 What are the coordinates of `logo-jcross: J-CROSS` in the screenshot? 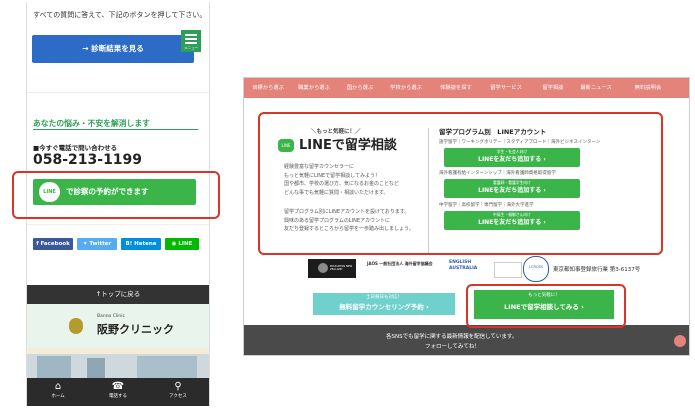 It's located at (536, 269).